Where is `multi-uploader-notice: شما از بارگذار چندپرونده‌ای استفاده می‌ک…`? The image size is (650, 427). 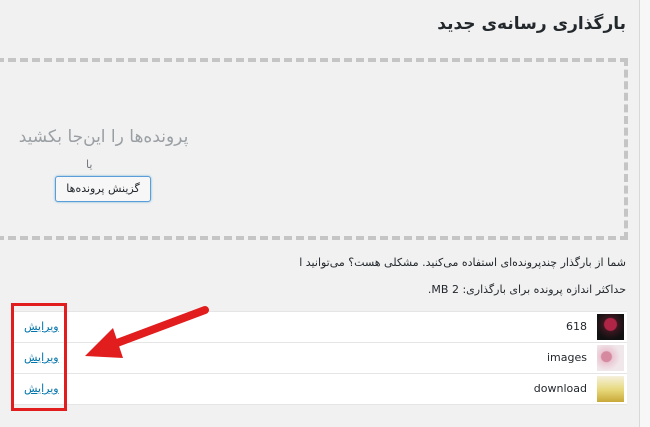 multi-uploader-notice: شما از بارگذار چندپرونده‌ای استفاده می‌ک… is located at coordinates (462, 262).